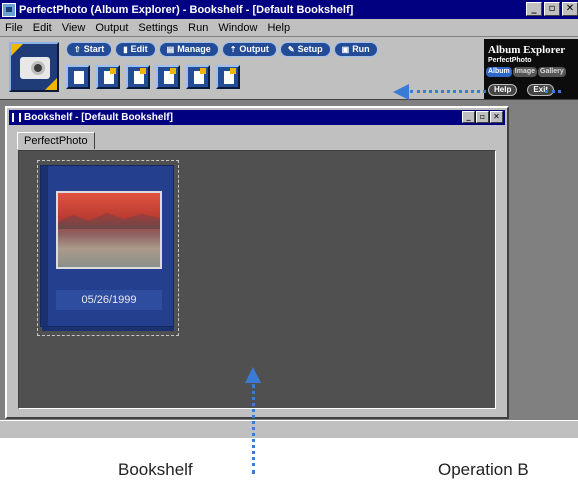 Image resolution: width=578 pixels, height=492 pixels. I want to click on start-icon: ⇧, so click(77, 49).